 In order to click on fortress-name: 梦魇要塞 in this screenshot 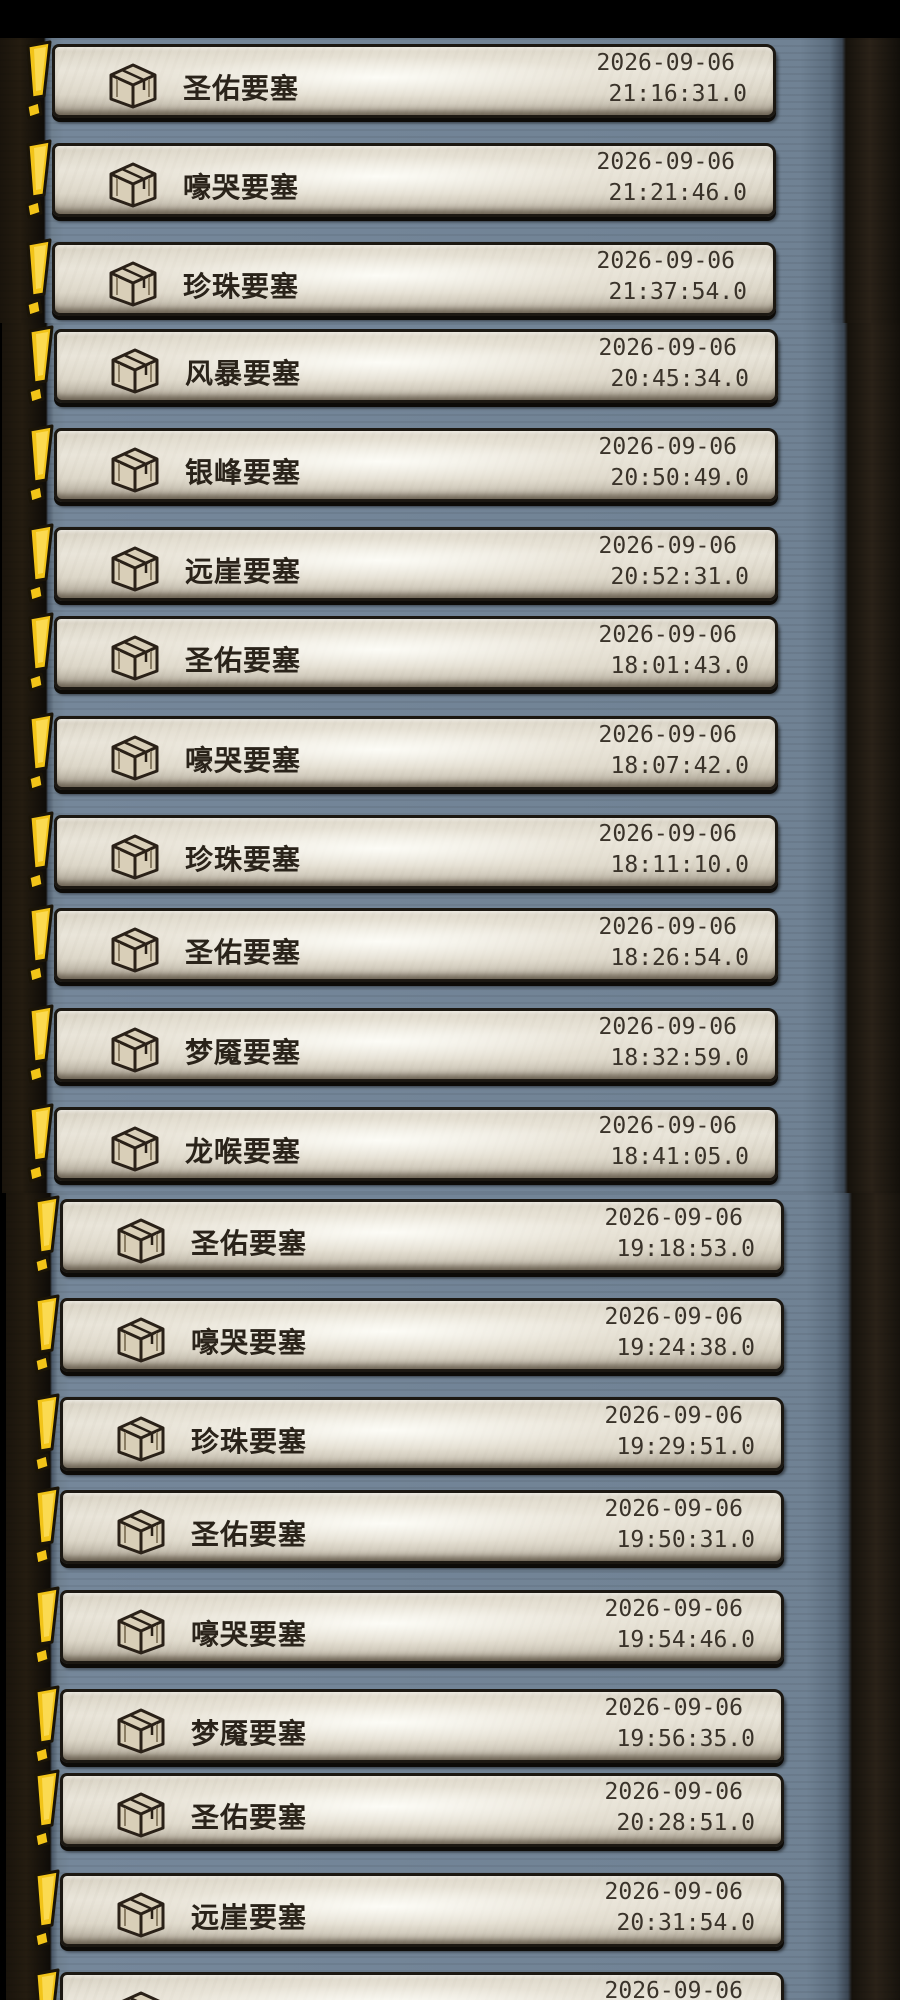, I will do `click(249, 1733)`.